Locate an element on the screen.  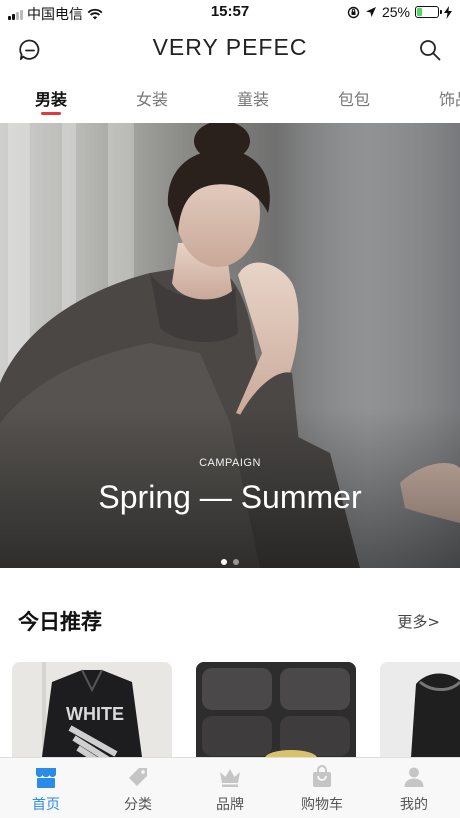
tab-bags: 包包 is located at coordinates (354, 98).